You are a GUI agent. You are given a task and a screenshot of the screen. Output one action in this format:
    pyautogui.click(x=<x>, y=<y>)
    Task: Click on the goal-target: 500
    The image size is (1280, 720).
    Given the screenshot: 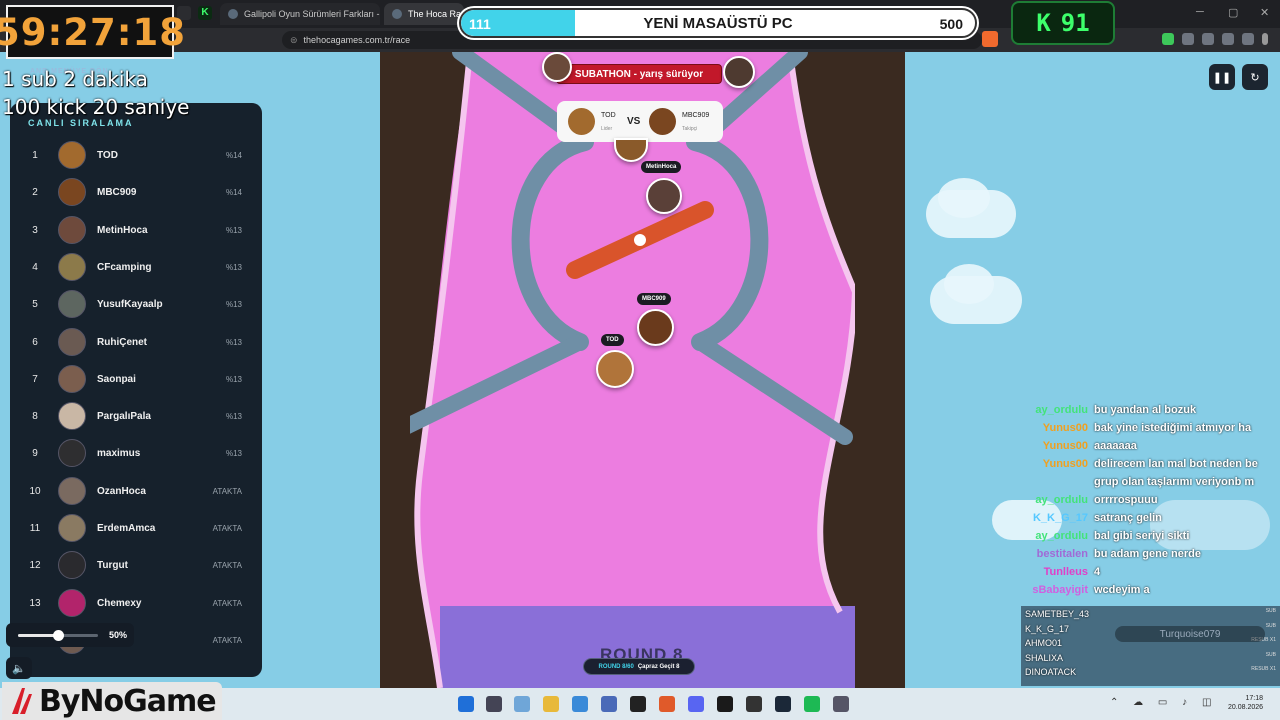 What is the action you would take?
    pyautogui.click(x=951, y=24)
    